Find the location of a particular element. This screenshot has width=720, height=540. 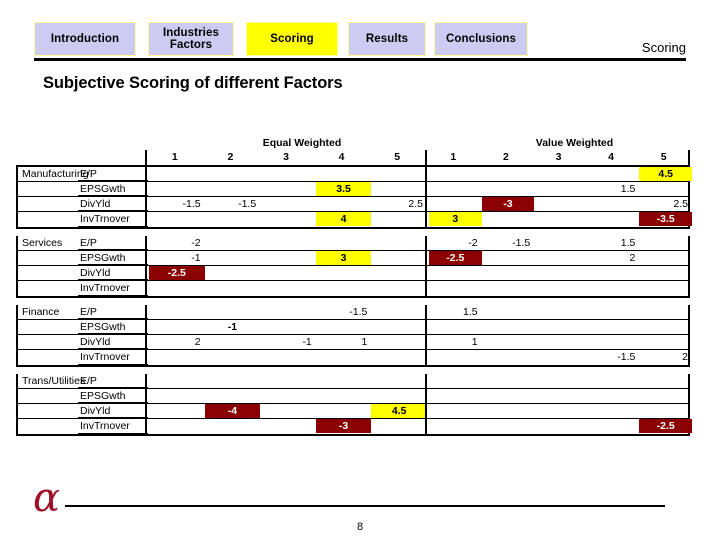

navigation-underline-divider is located at coordinates (360, 59).